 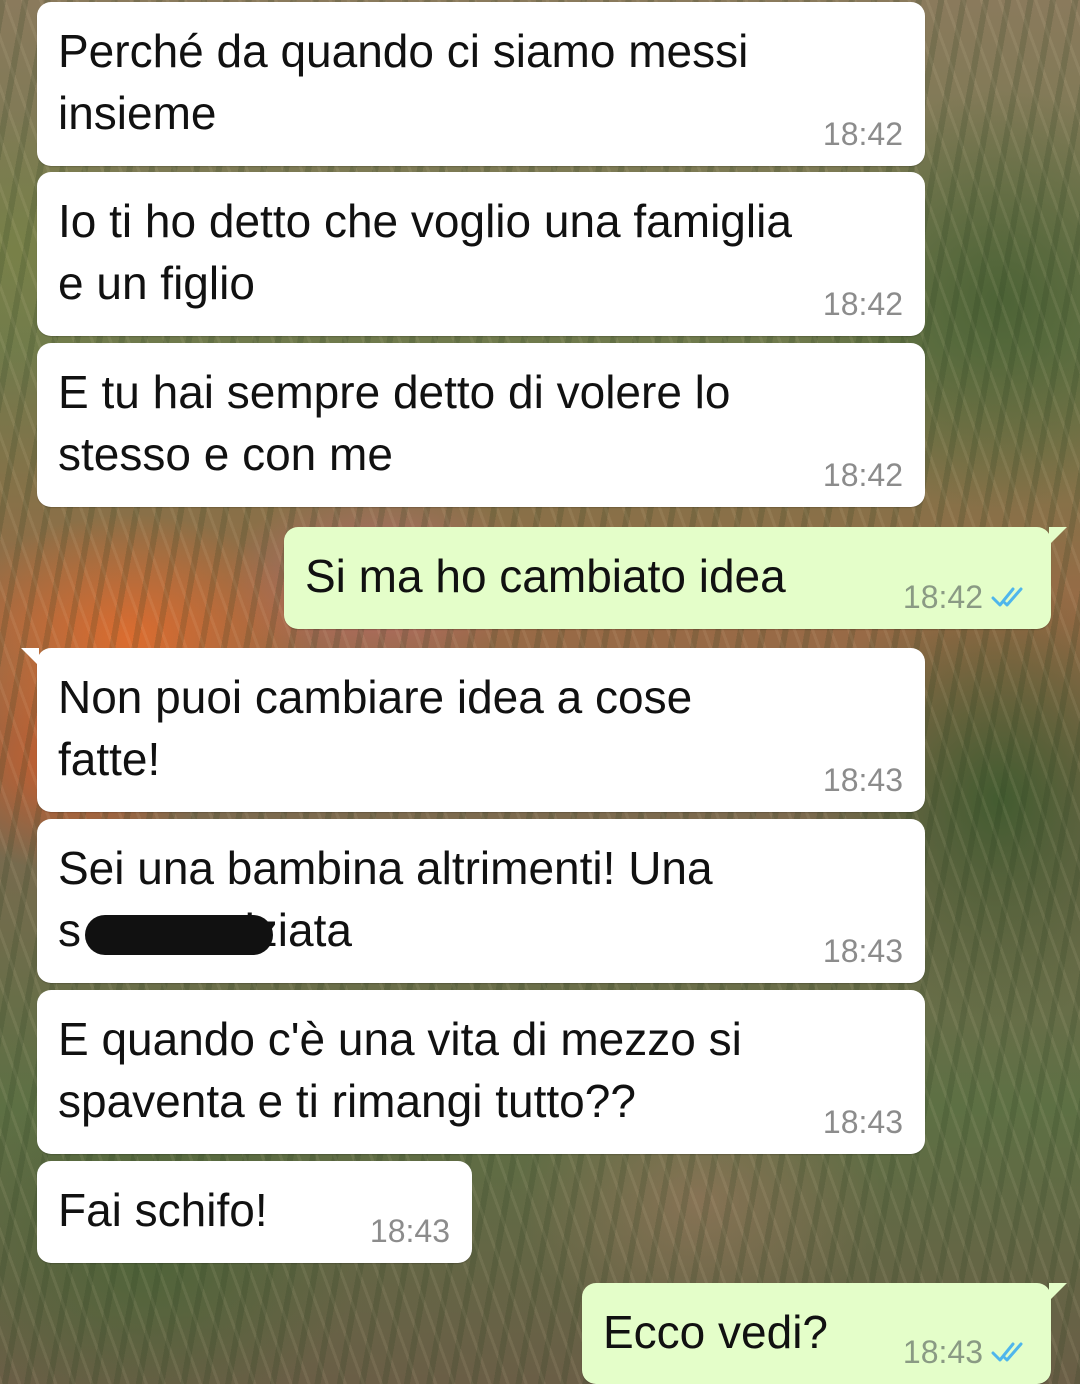 What do you see at coordinates (375, 728) in the screenshot?
I see `message-text: Non puoi cambiare idea a cose fatte!` at bounding box center [375, 728].